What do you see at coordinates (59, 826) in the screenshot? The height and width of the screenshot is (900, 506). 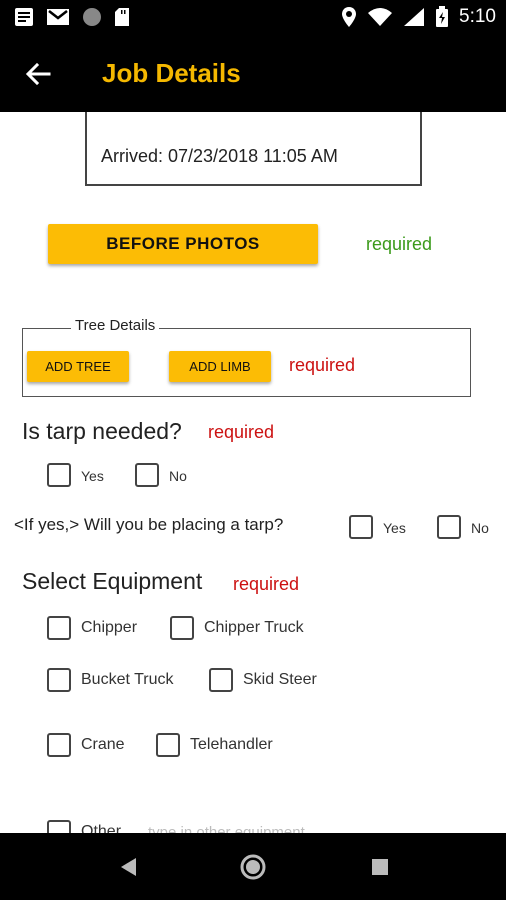 I see `equipment-checkbox-other` at bounding box center [59, 826].